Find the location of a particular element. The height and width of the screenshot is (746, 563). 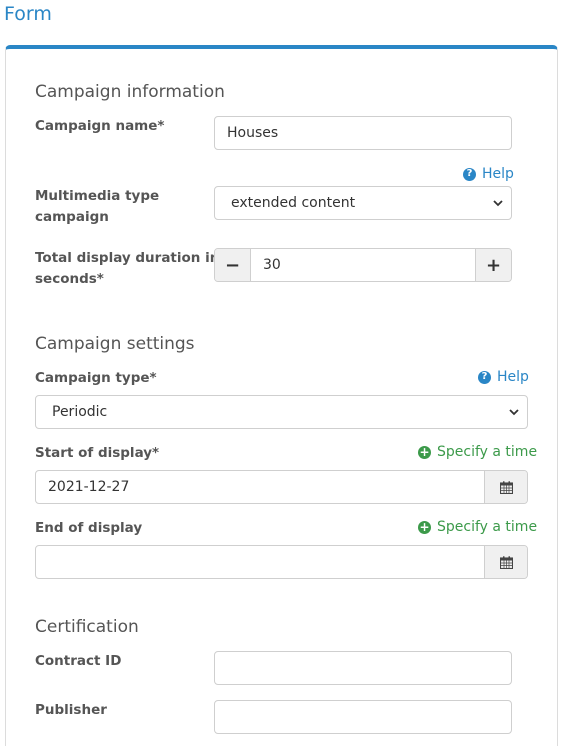

campaign-type-label: Campaign type* is located at coordinates (96, 378).